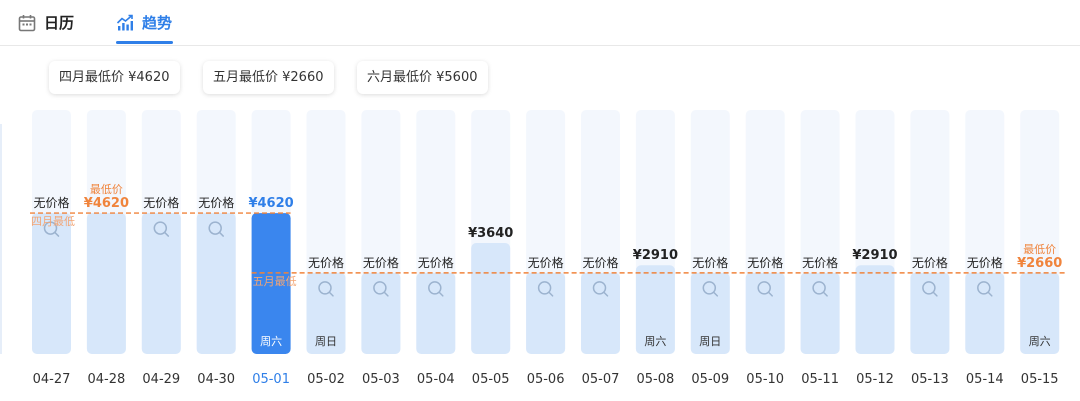 This screenshot has height=401, width=1080. I want to click on date-label: 05-05, so click(491, 379).